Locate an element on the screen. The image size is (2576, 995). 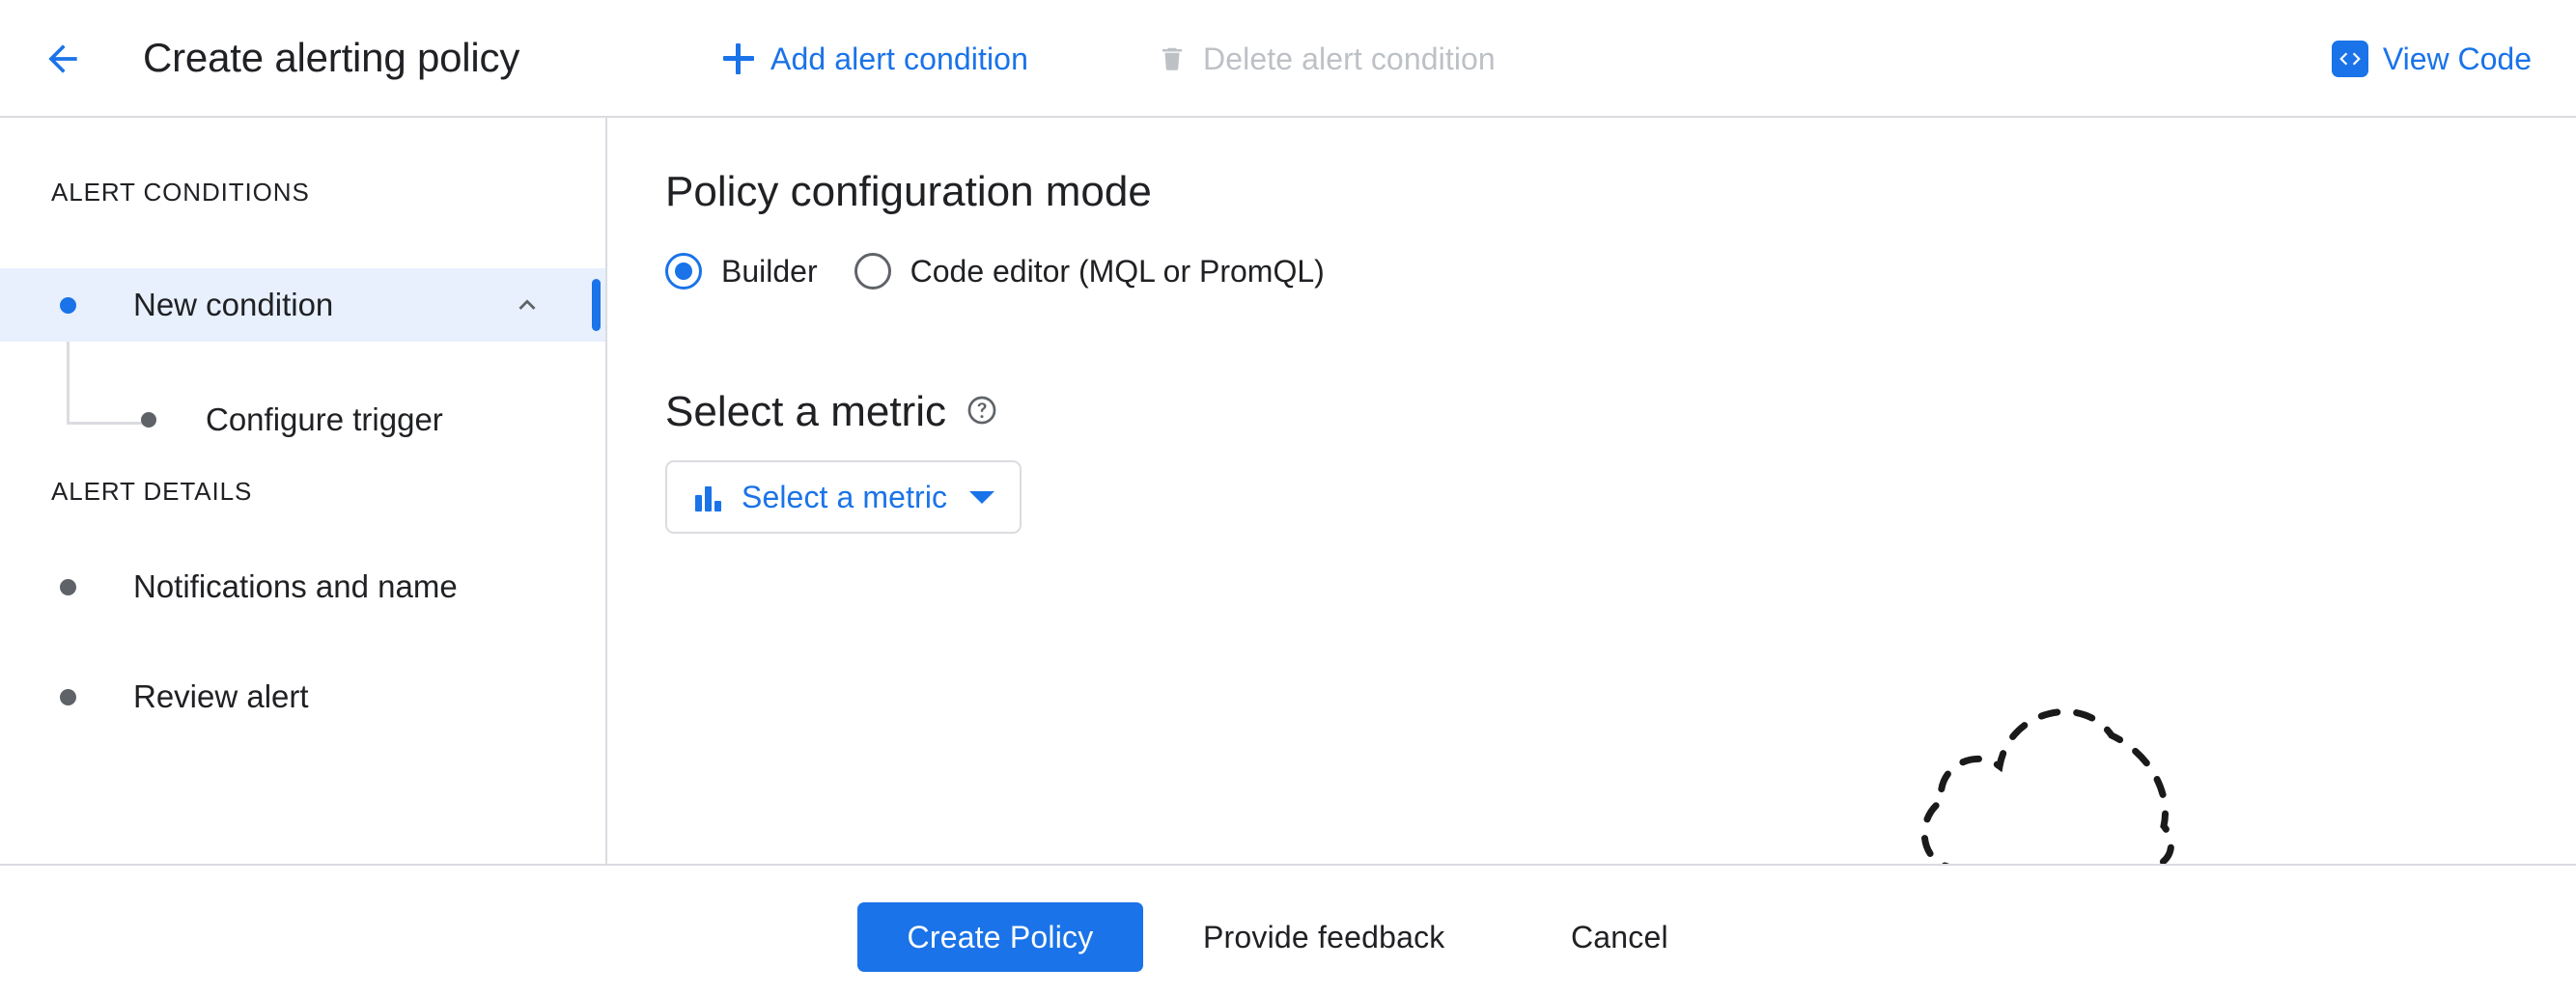
radio-code-editor: Code editor (MQL or PromQL) is located at coordinates (1090, 271).